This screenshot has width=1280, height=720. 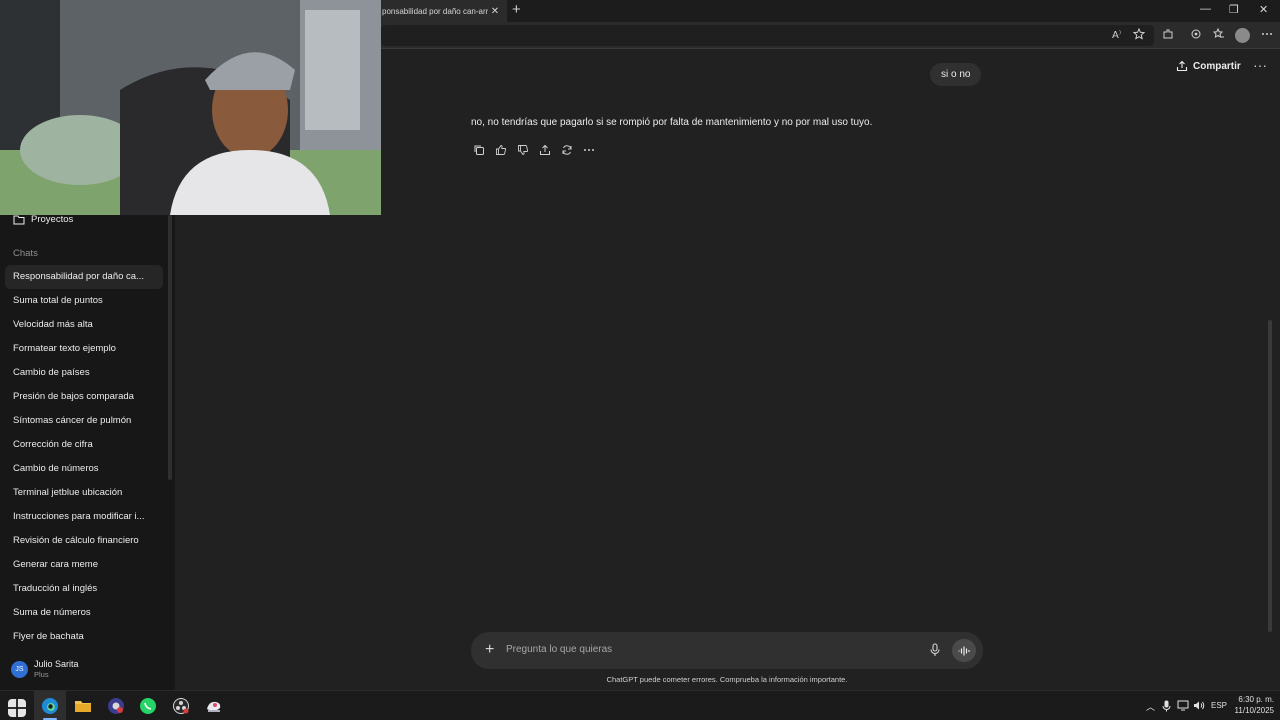 I want to click on sidebar-item-projects: Proyectos, so click(x=43, y=219).